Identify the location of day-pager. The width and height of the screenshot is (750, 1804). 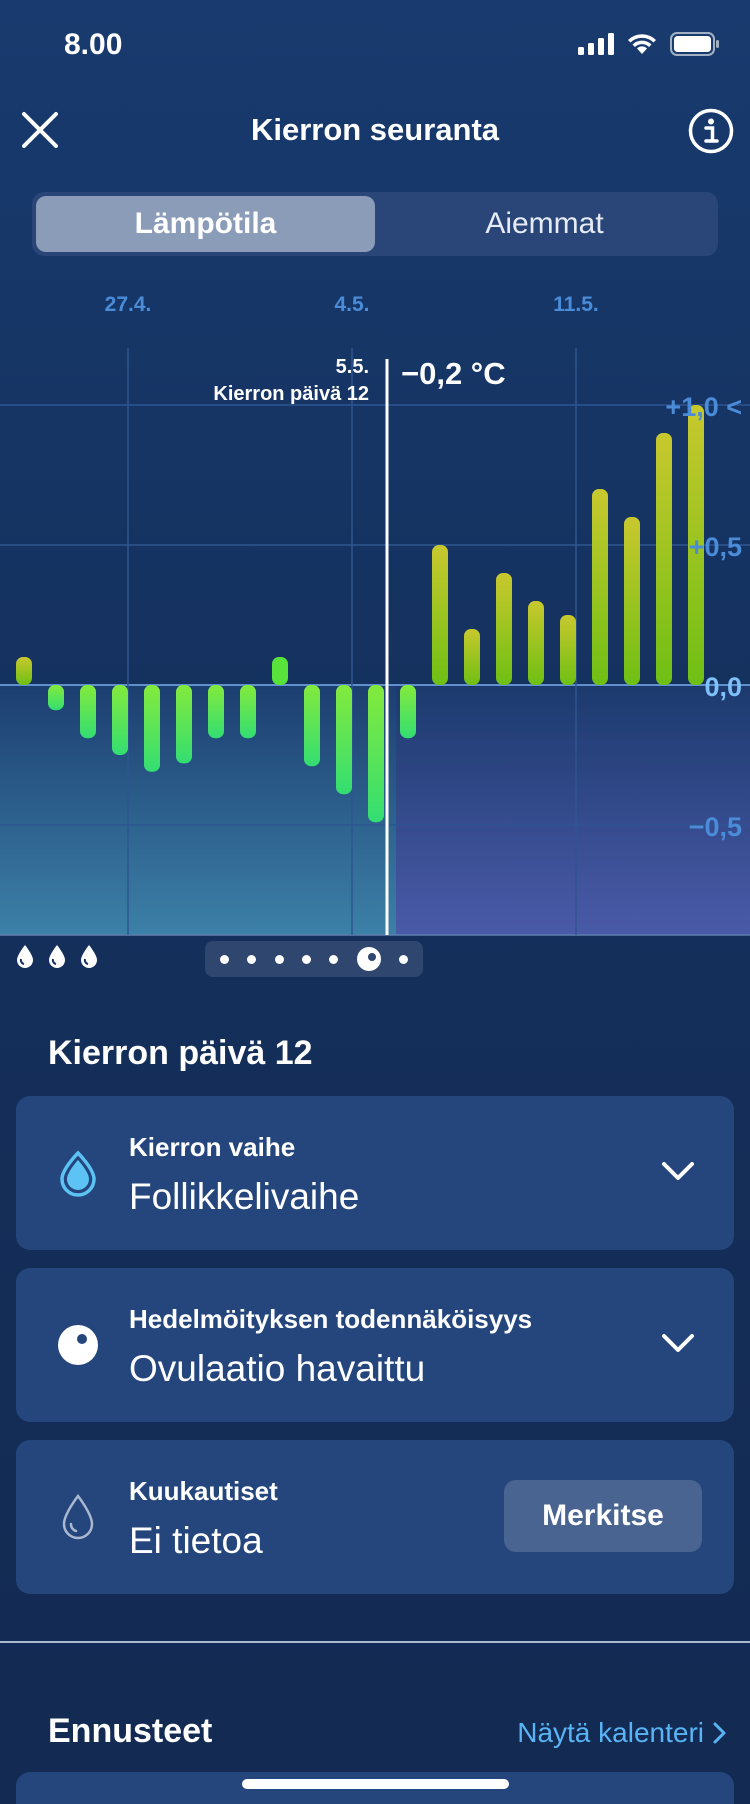
(314, 959).